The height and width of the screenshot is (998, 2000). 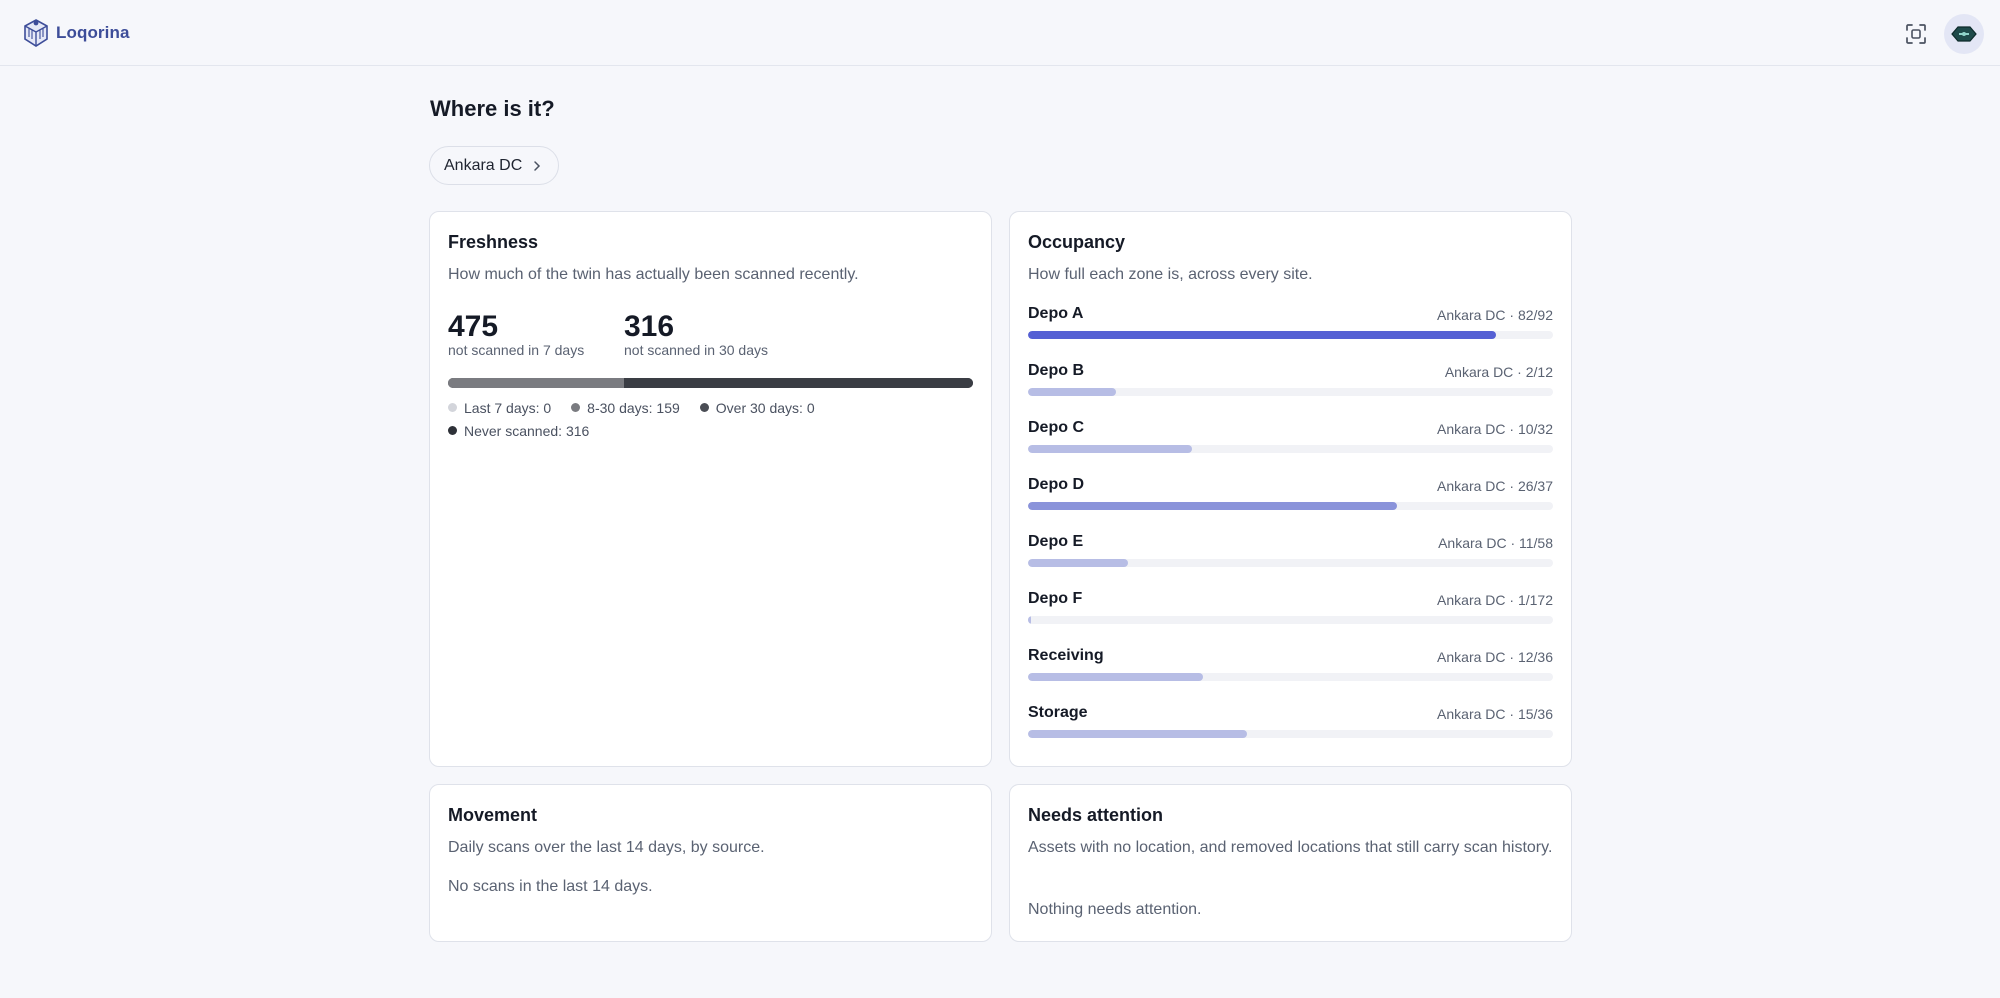 What do you see at coordinates (1056, 484) in the screenshot?
I see `zone-name: Depo D` at bounding box center [1056, 484].